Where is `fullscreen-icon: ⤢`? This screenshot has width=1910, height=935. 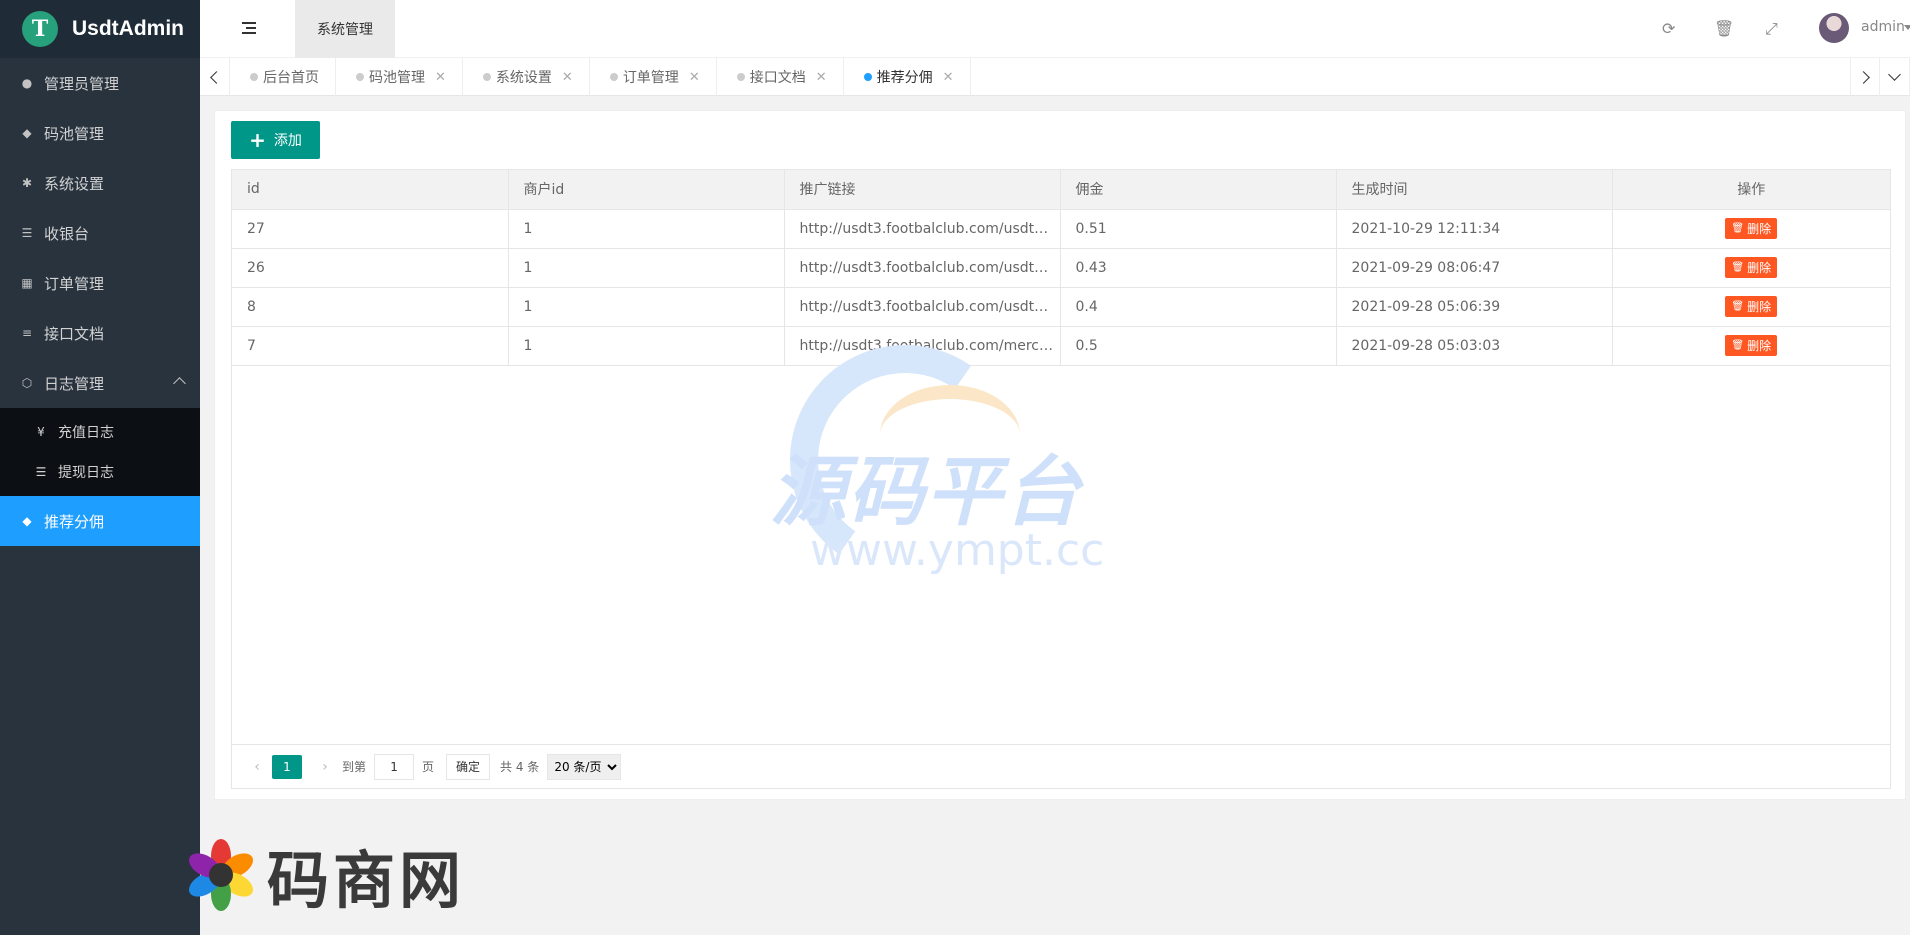
fullscreen-icon: ⤢ is located at coordinates (1771, 29).